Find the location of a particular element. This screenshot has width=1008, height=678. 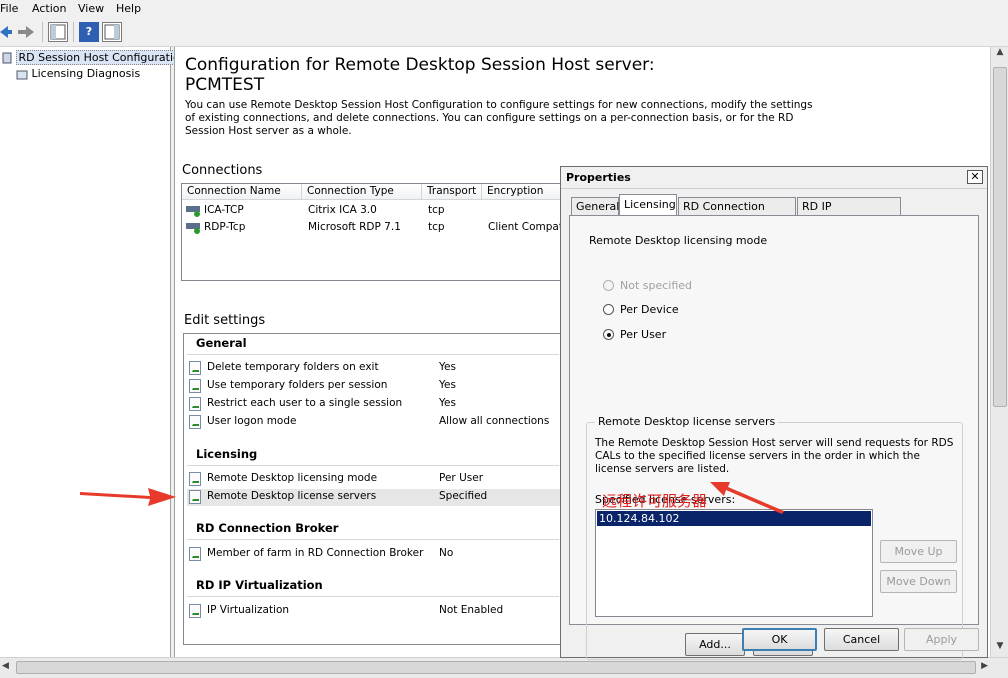

tree-item-licensing-diagnosis: Licensing Diagnosis is located at coordinates (78, 73).